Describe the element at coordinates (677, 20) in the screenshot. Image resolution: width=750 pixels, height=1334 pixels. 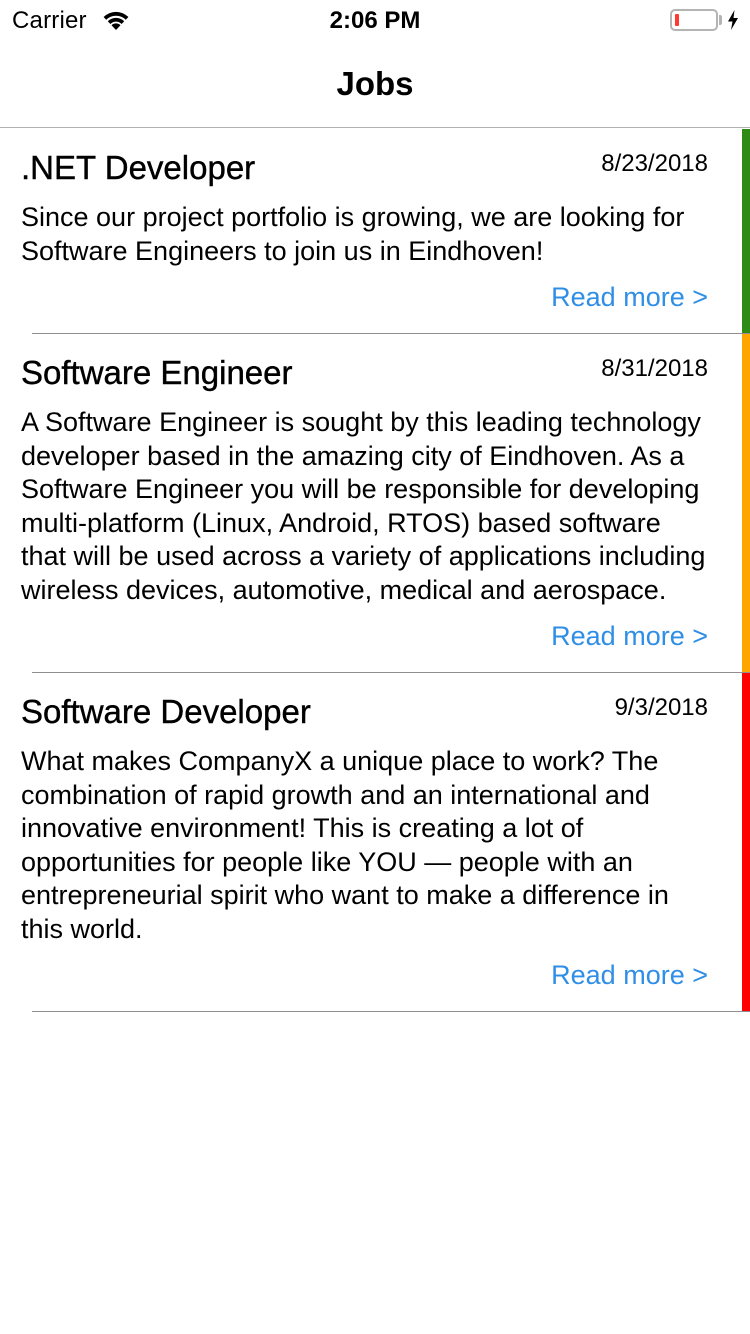
I see `battery-level` at that location.